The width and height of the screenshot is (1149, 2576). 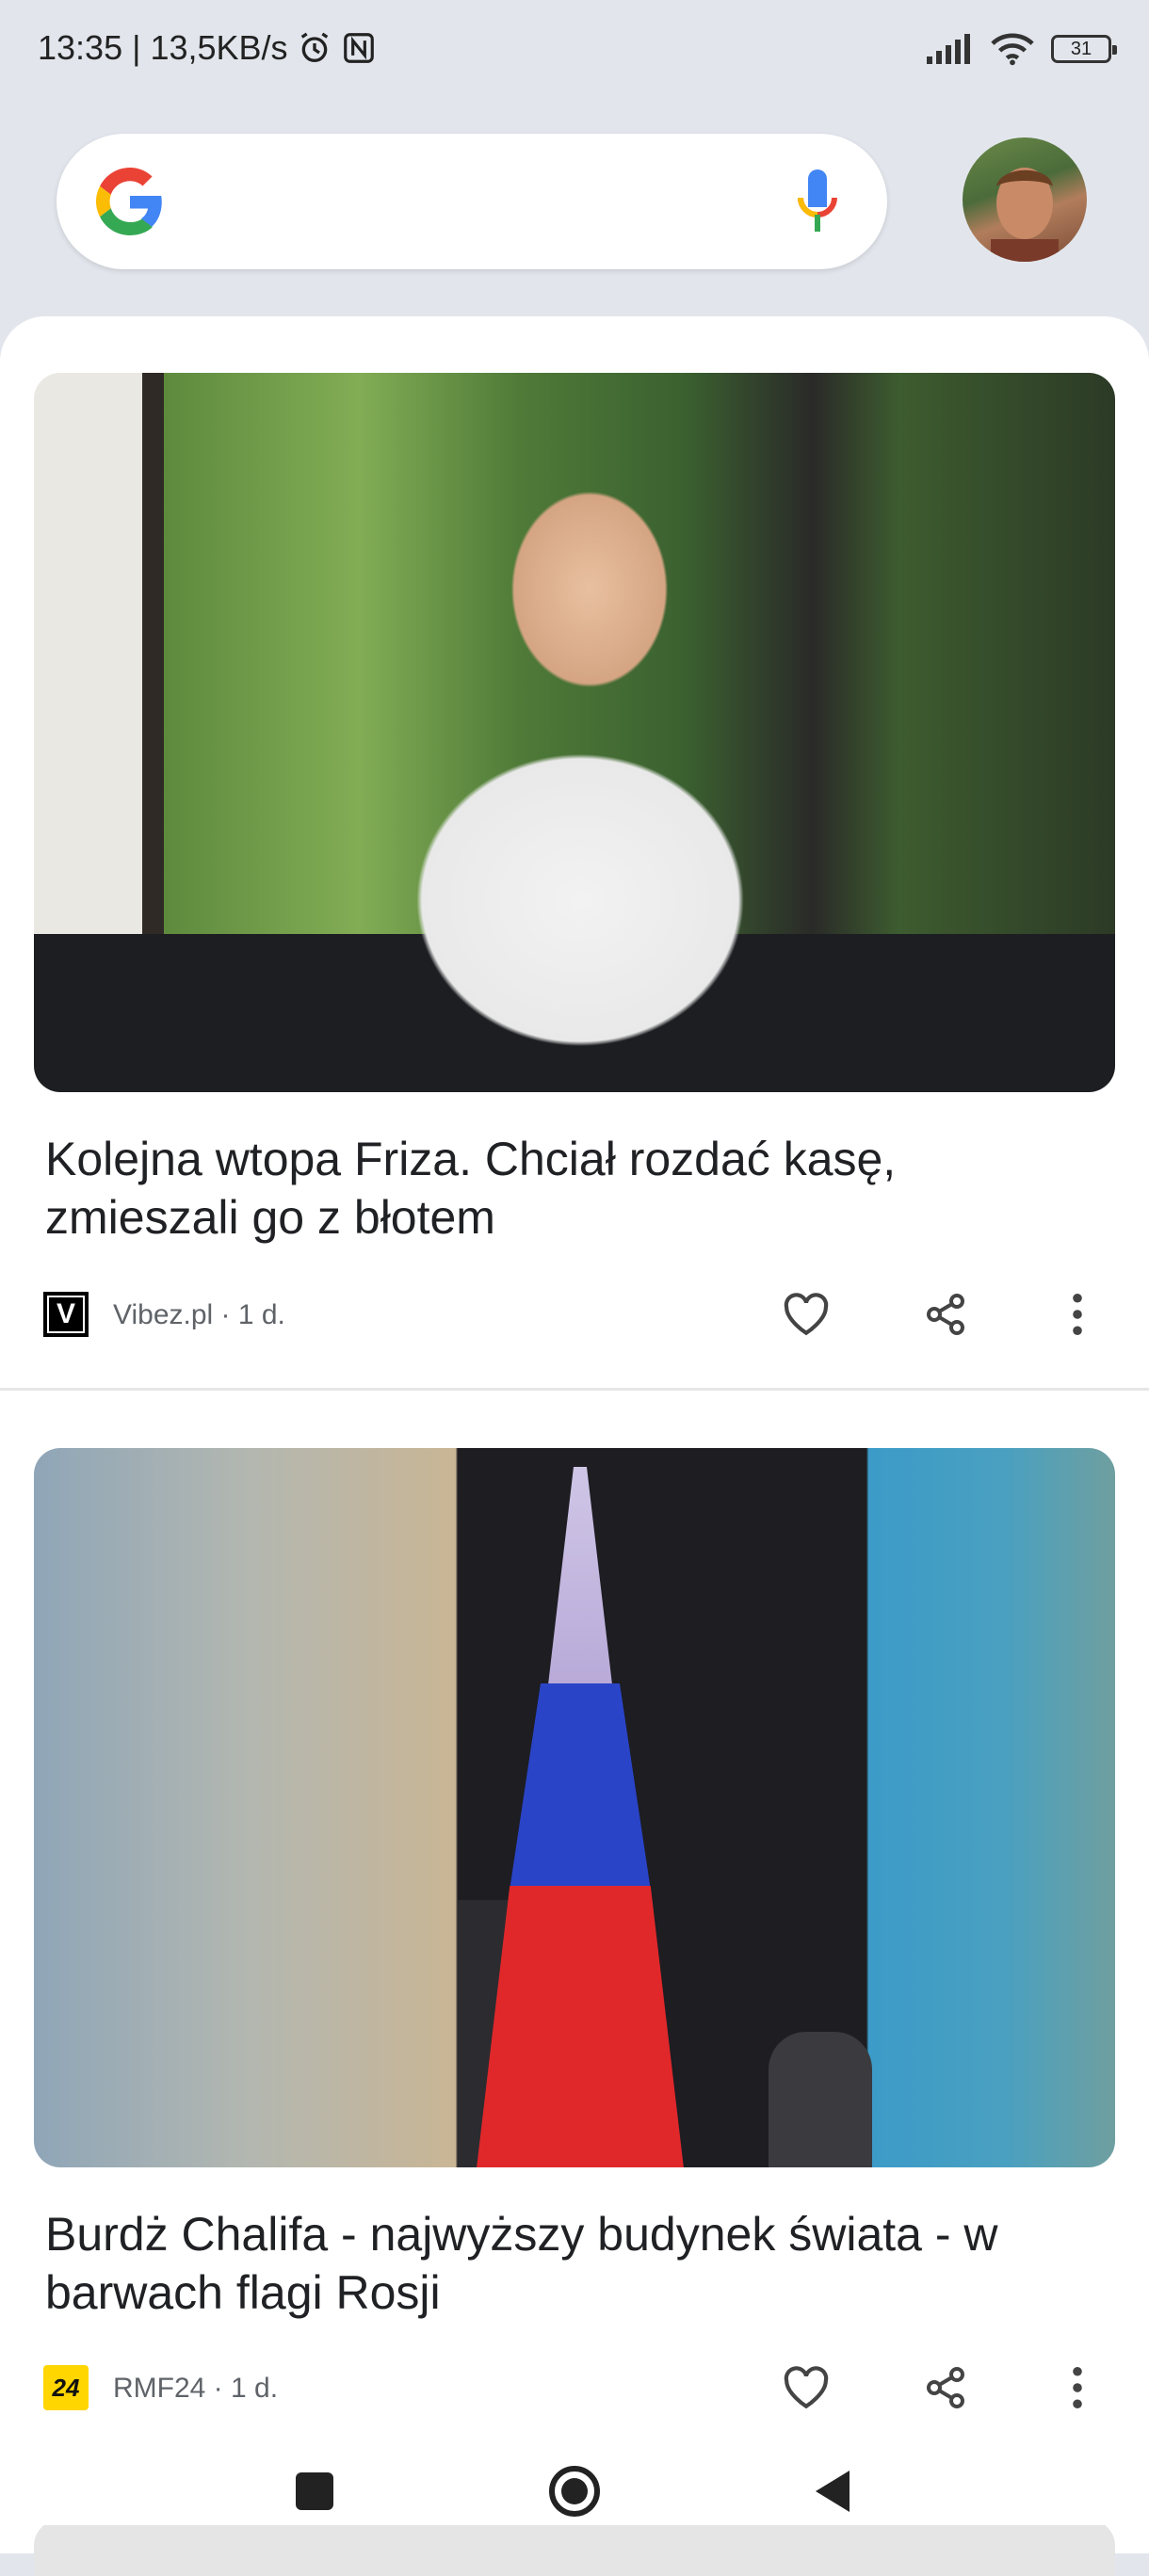 I want to click on article-source: RMF24 · 1 d., so click(x=195, y=2389).